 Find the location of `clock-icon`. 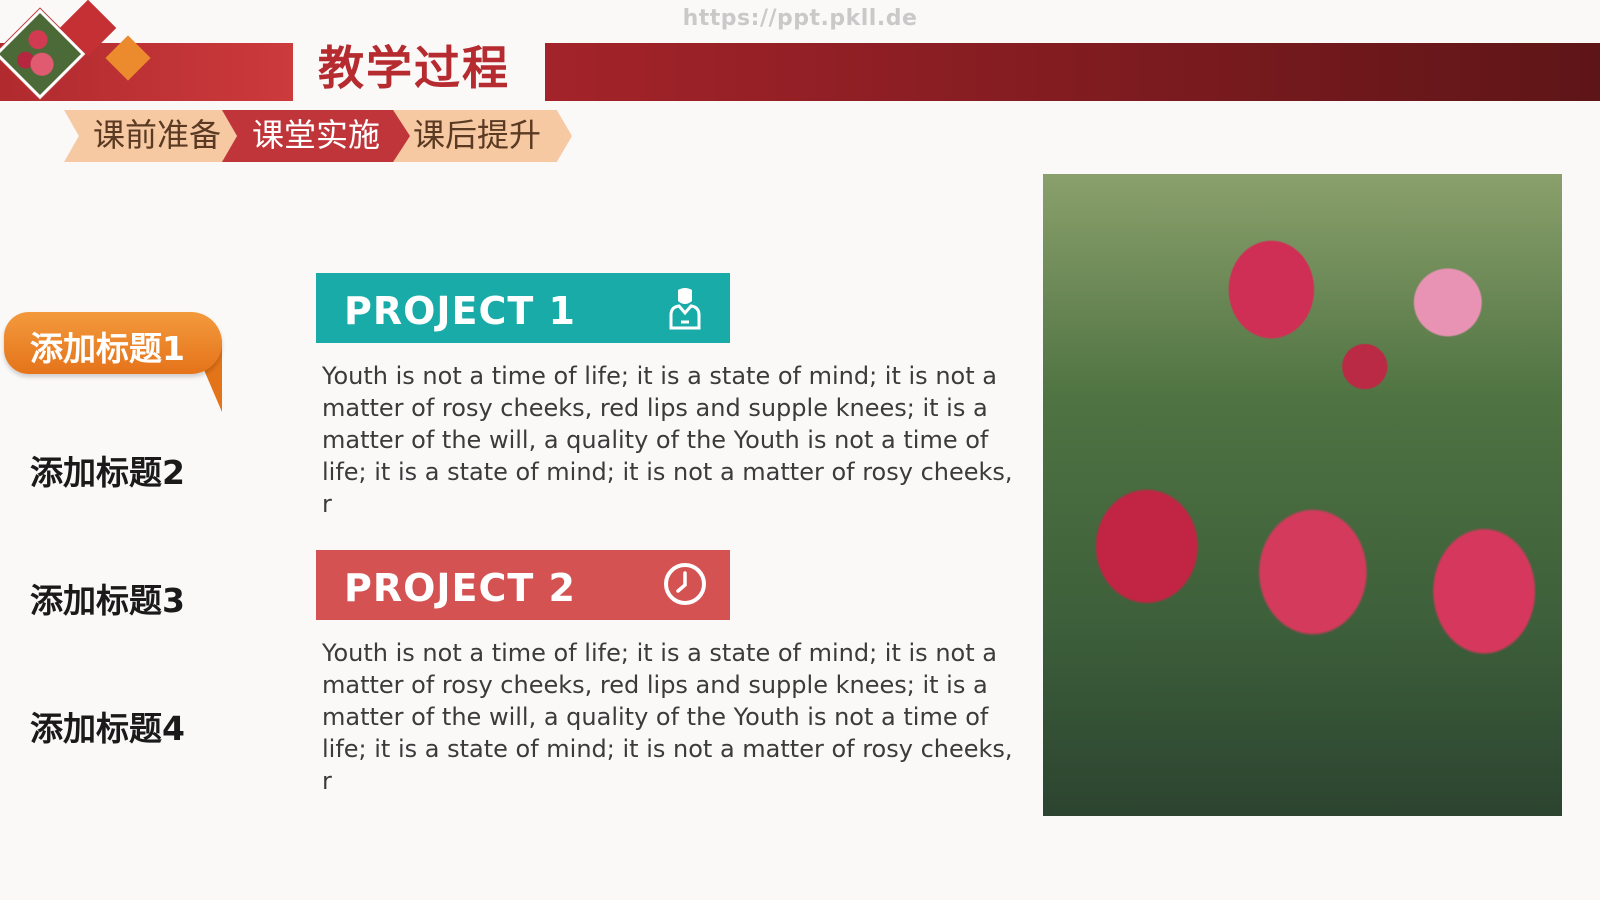

clock-icon is located at coordinates (685, 584).